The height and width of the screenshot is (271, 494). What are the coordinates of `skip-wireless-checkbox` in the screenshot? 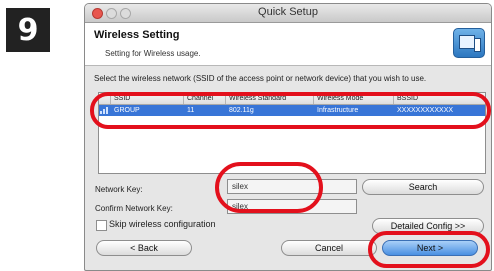 It's located at (101, 225).